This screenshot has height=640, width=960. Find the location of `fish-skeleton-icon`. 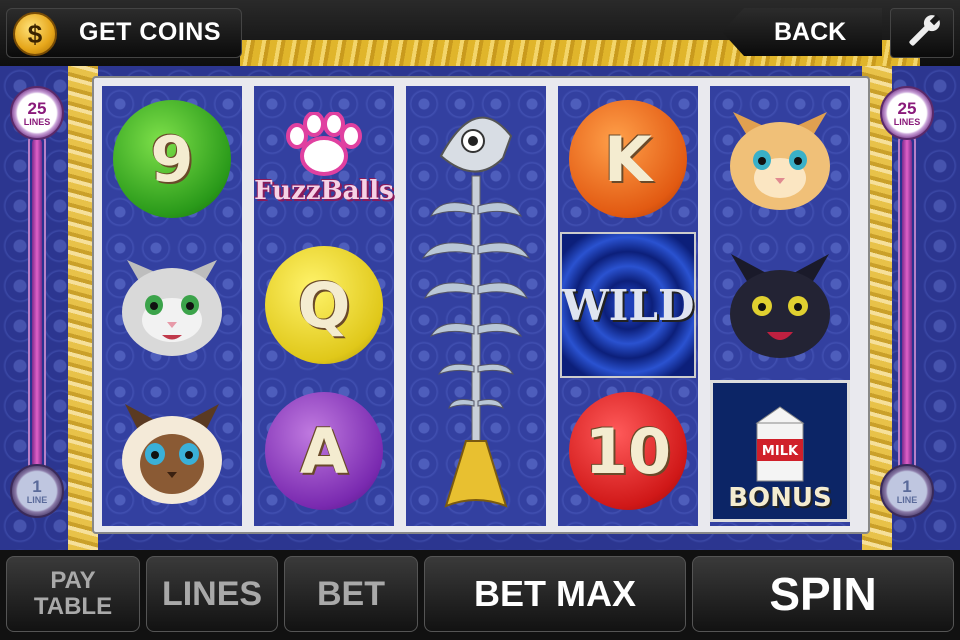

fish-skeleton-icon is located at coordinates (476, 312).